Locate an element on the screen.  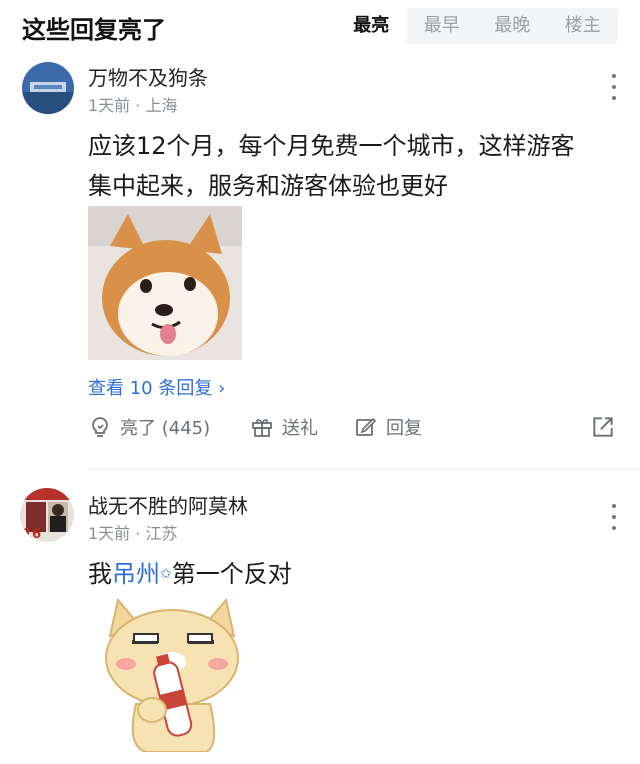
username: 万物不及狗条 is located at coordinates (148, 76).